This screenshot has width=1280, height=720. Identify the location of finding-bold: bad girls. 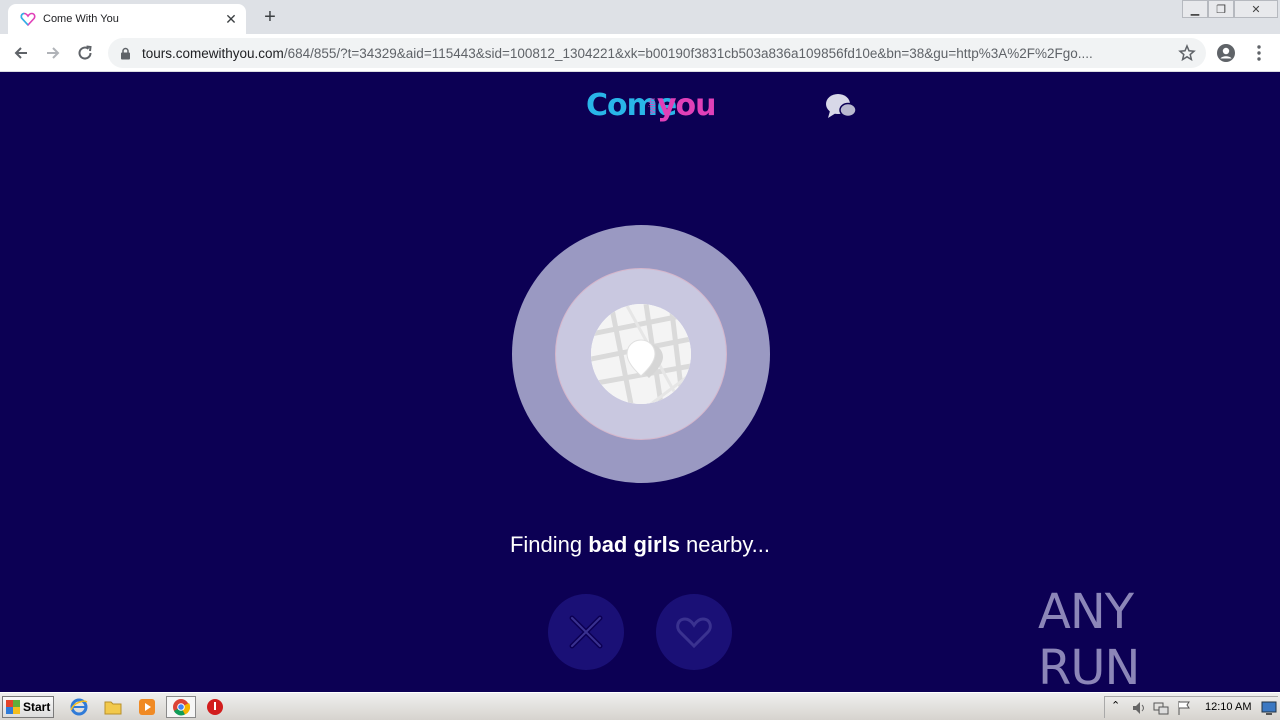
(634, 544).